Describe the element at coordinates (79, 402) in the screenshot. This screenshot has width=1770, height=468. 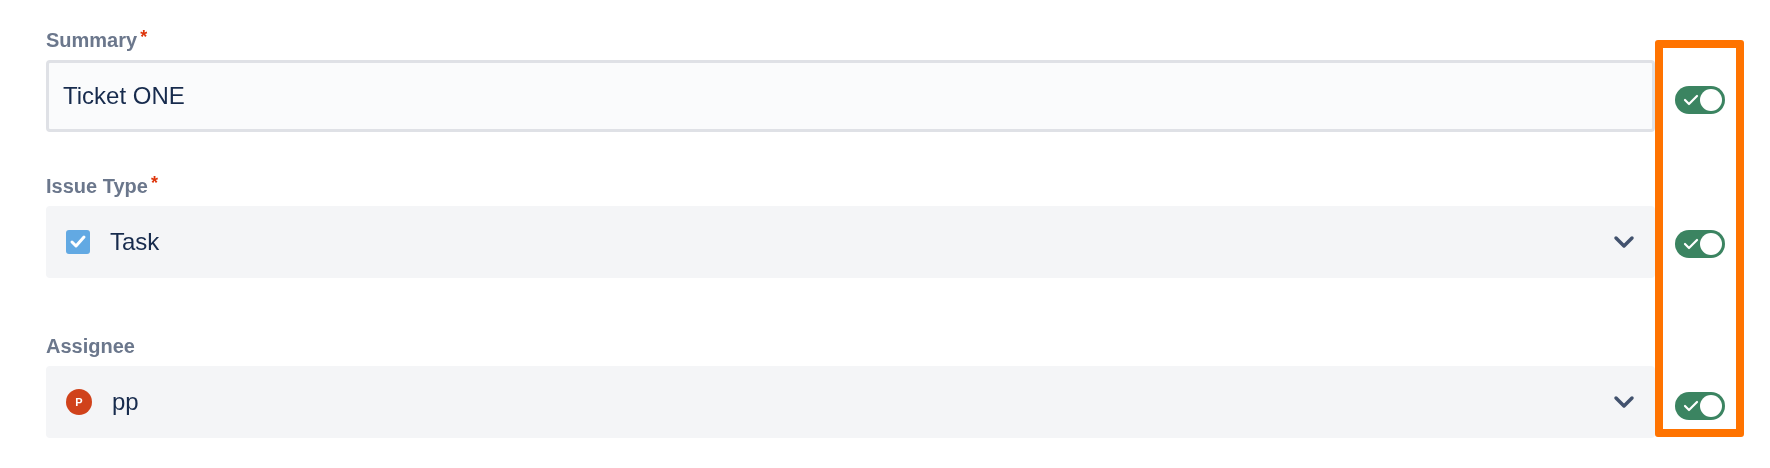
I see `avatar: P` at that location.